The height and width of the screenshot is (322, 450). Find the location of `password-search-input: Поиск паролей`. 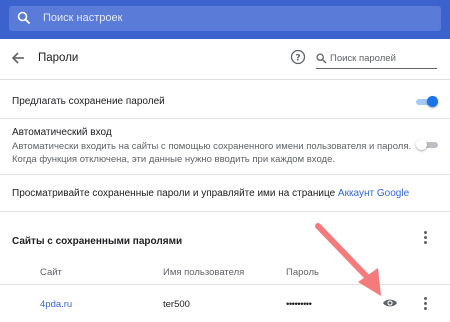

password-search-input: Поиск паролей is located at coordinates (376, 58).